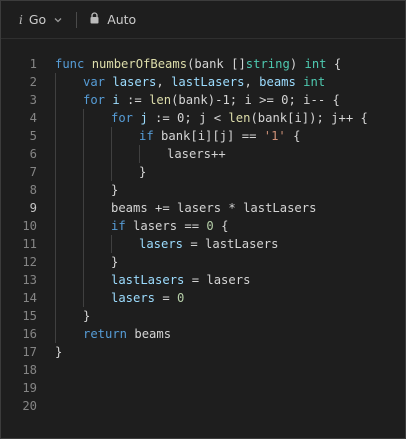  What do you see at coordinates (203, 208) in the screenshot?
I see `code-line: 9 beams += lasers * lastLasers` at bounding box center [203, 208].